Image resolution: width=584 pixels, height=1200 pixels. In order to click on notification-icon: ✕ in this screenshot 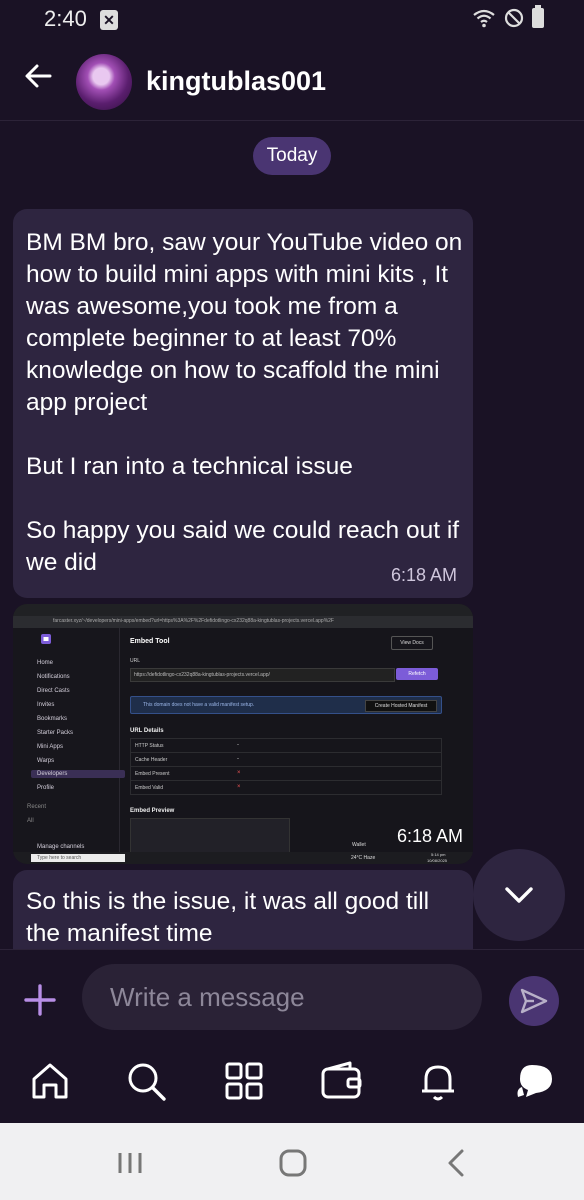, I will do `click(109, 20)`.